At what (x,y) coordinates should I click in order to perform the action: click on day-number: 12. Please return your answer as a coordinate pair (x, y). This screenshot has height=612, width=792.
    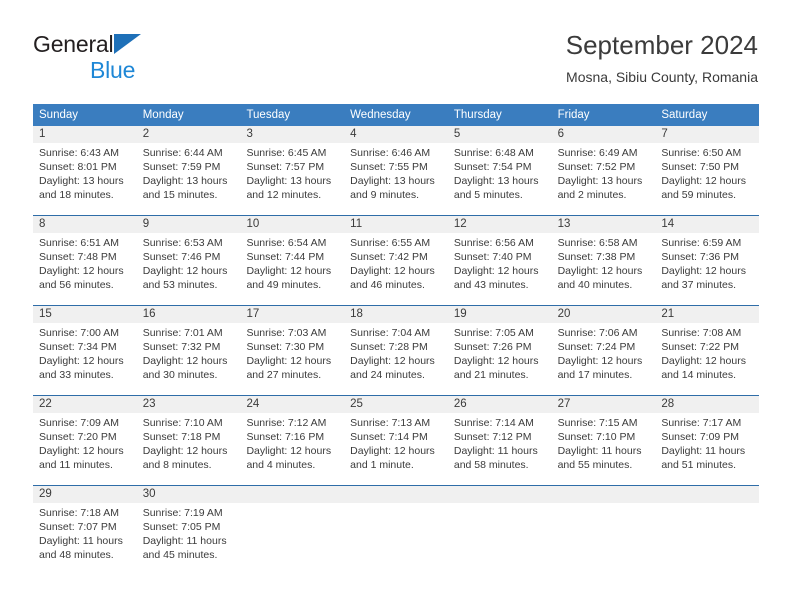
    Looking at the image, I should click on (460, 224).